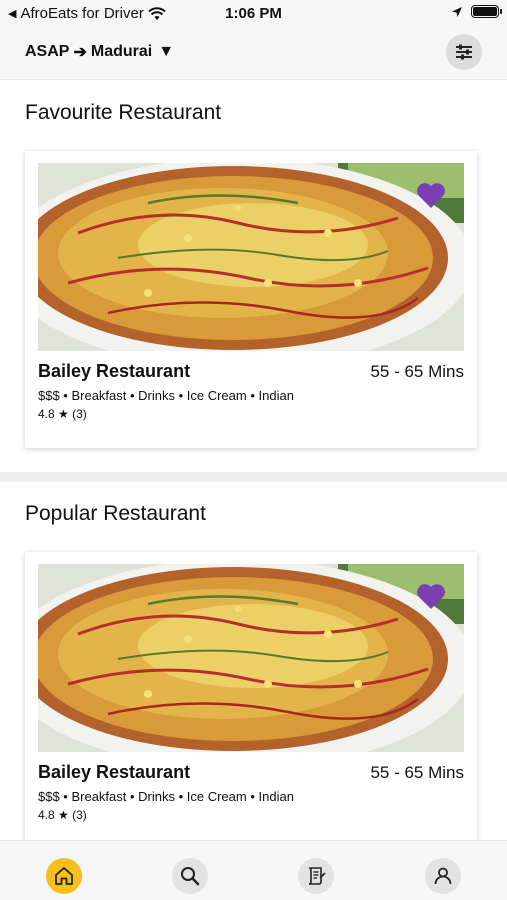 The width and height of the screenshot is (507, 900). I want to click on location-arrow-icon, so click(457, 11).